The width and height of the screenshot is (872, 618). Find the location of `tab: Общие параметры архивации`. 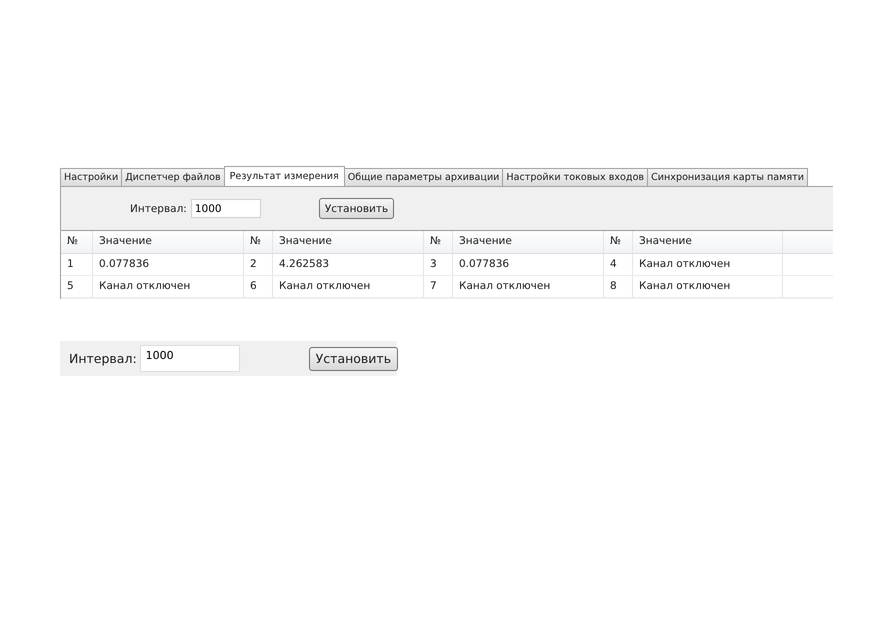

tab: Общие параметры архивации is located at coordinates (424, 177).